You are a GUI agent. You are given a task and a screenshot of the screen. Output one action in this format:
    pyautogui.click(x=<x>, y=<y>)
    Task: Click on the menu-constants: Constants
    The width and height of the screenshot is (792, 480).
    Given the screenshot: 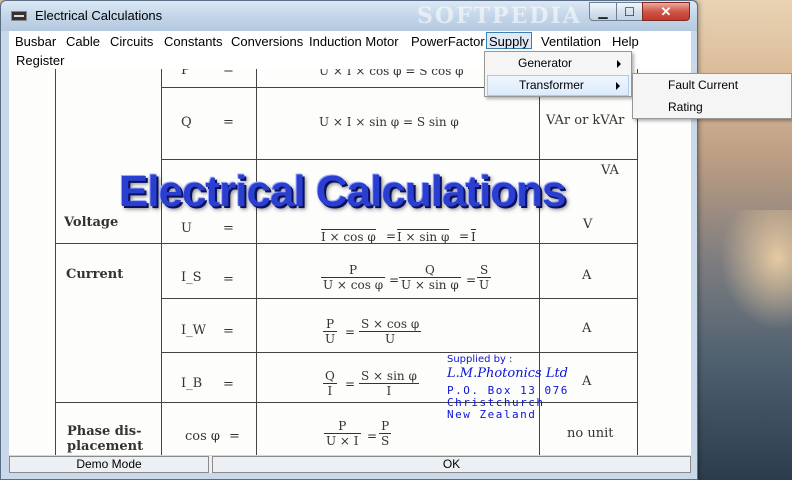 What is the action you would take?
    pyautogui.click(x=193, y=41)
    